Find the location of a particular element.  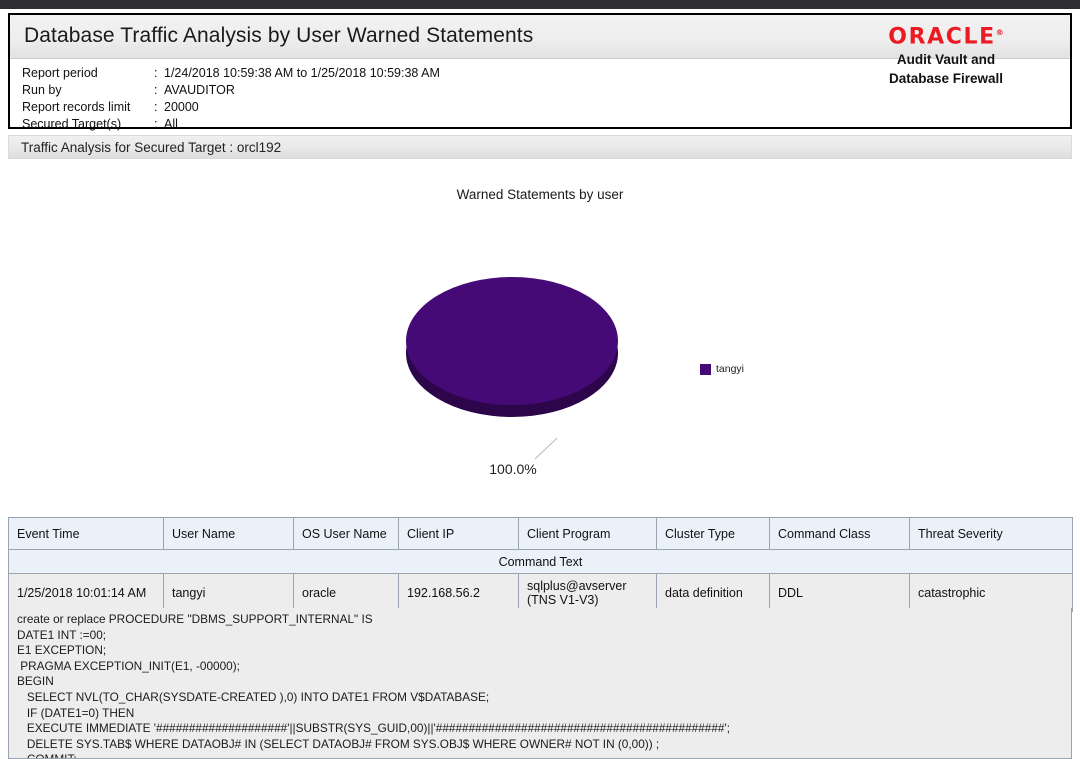

column-header-cluster-type: Cluster Type is located at coordinates (713, 533).